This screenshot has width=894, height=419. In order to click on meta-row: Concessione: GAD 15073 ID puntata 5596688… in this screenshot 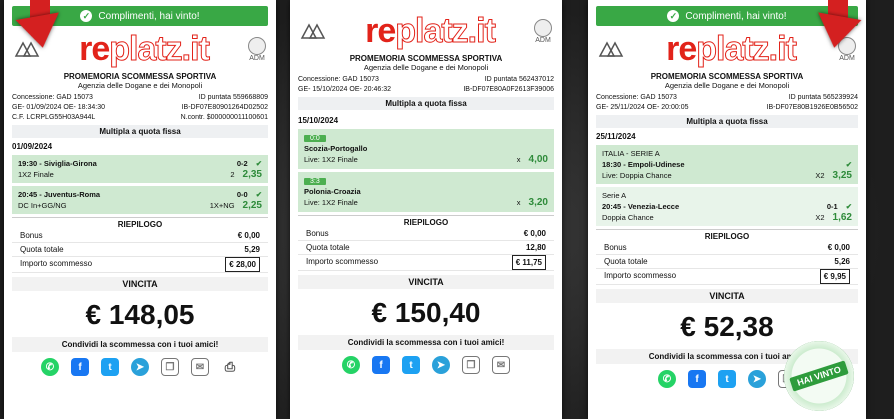, I will do `click(140, 97)`.